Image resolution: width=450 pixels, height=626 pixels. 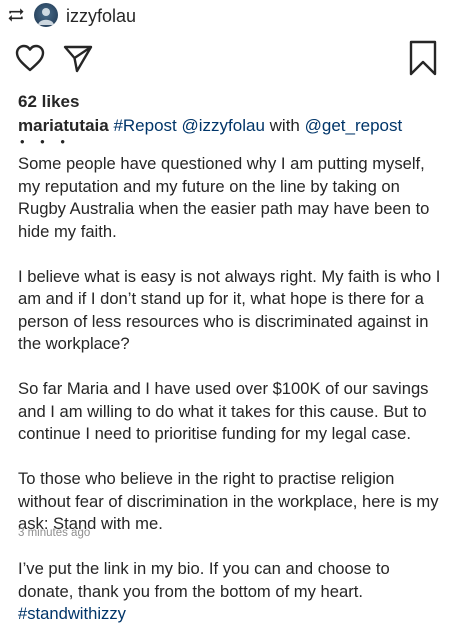 I want to click on caption-with-text: with, so click(x=284, y=125).